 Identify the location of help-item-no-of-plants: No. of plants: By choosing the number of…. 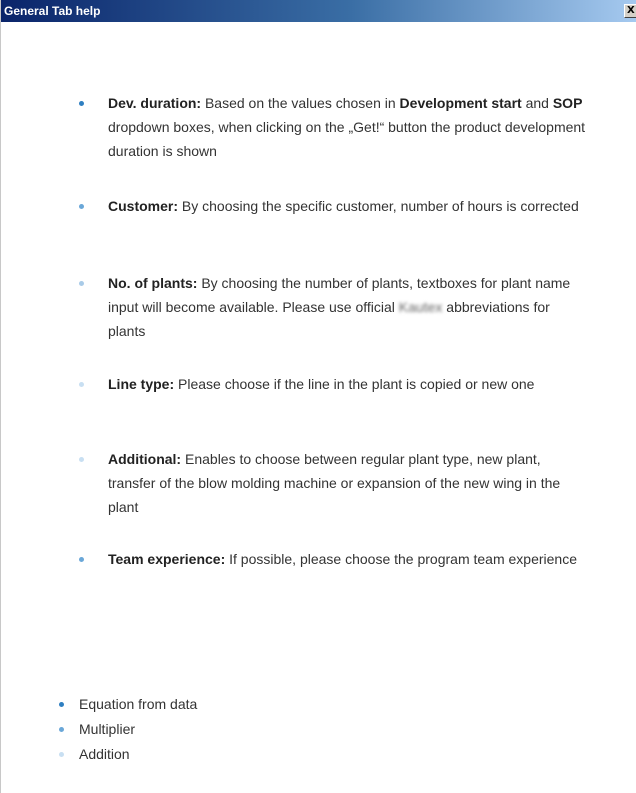
(348, 307).